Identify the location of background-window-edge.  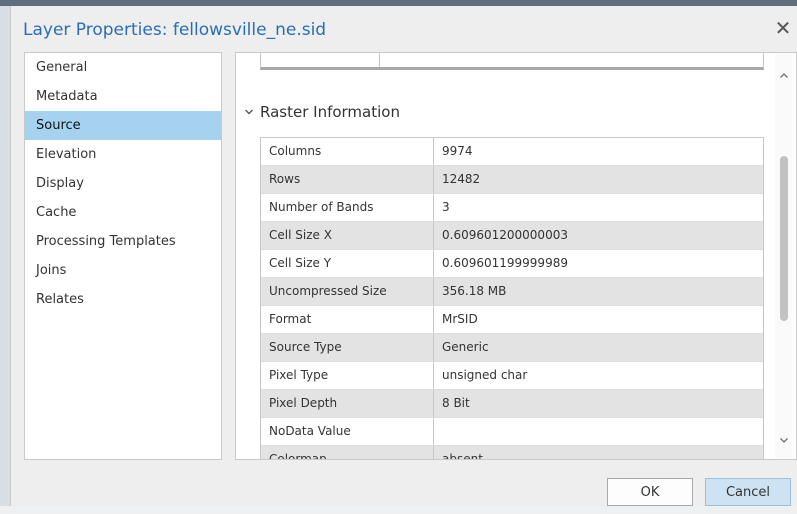
(5, 256).